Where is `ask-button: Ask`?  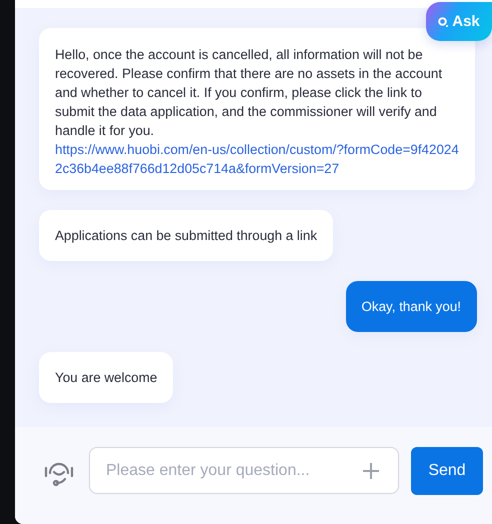
ask-button: Ask is located at coordinates (459, 21).